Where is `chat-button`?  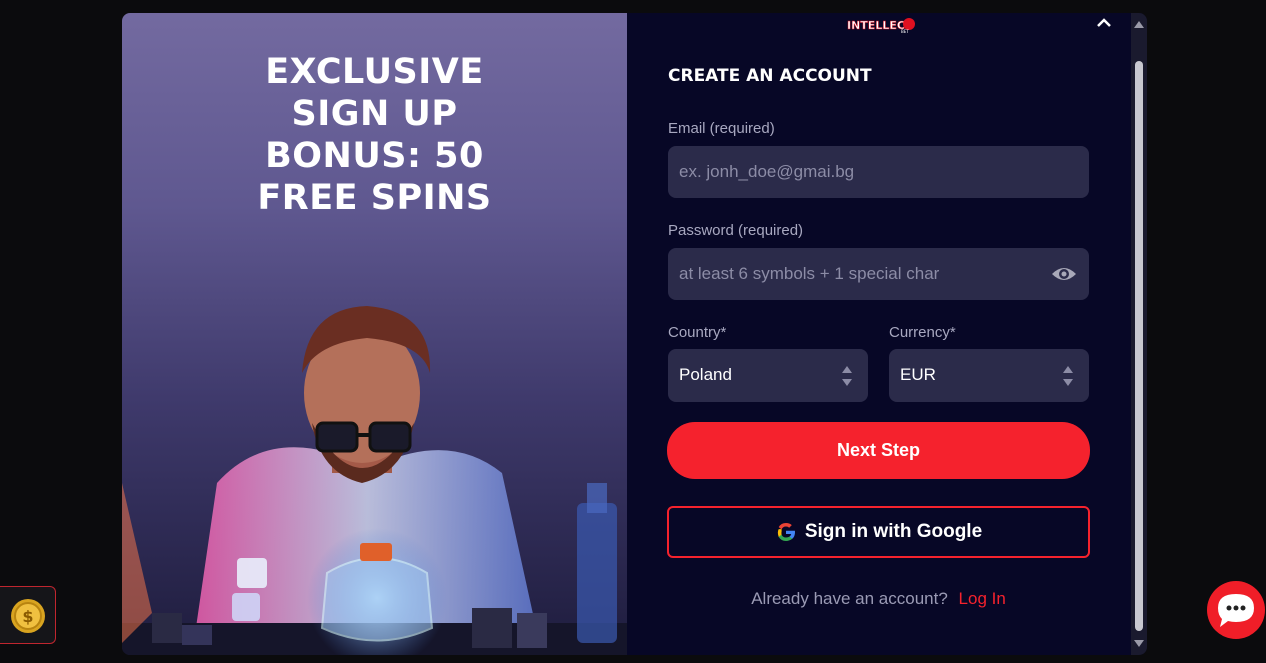 chat-button is located at coordinates (1236, 610).